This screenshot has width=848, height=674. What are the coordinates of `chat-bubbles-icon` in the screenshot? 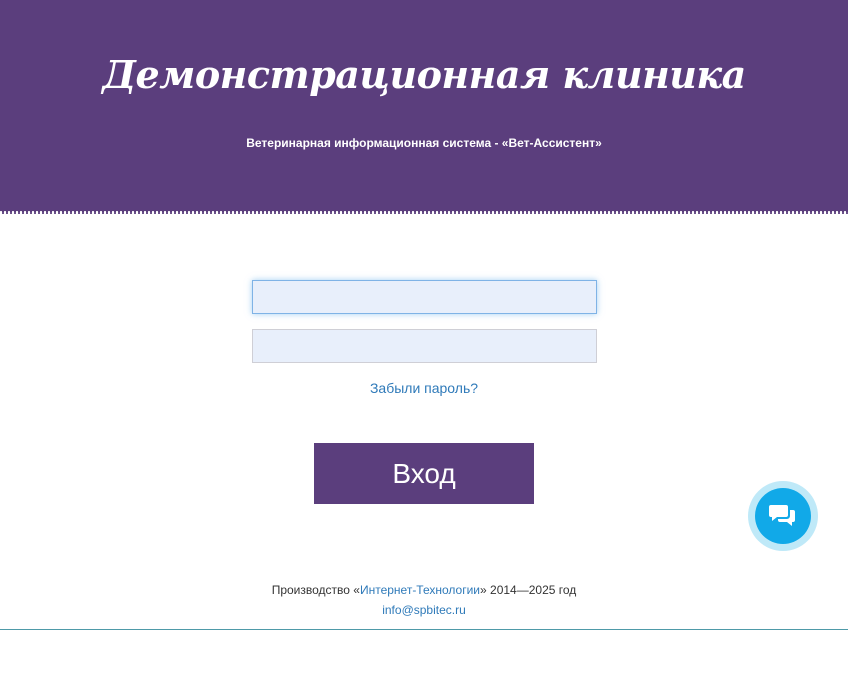 It's located at (782, 515).